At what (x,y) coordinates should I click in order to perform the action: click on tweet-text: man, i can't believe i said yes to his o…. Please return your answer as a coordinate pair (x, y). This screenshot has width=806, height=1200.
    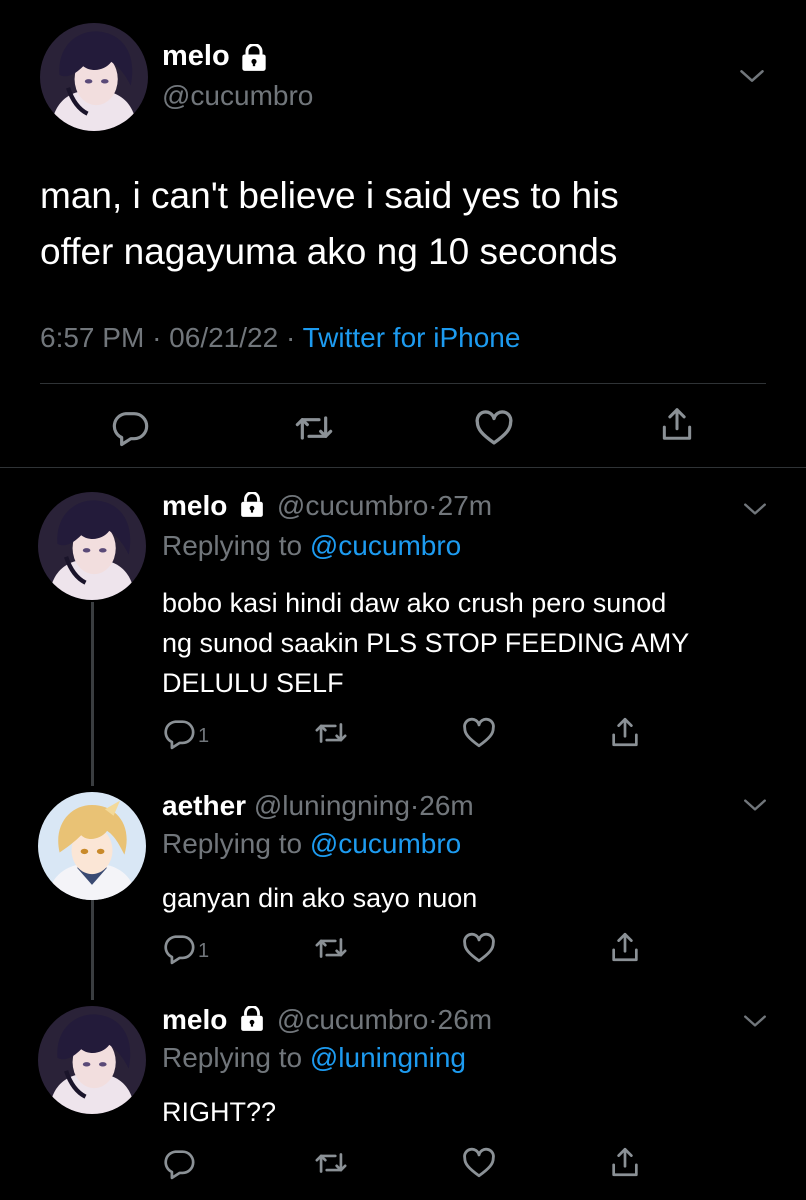
    Looking at the image, I should click on (329, 224).